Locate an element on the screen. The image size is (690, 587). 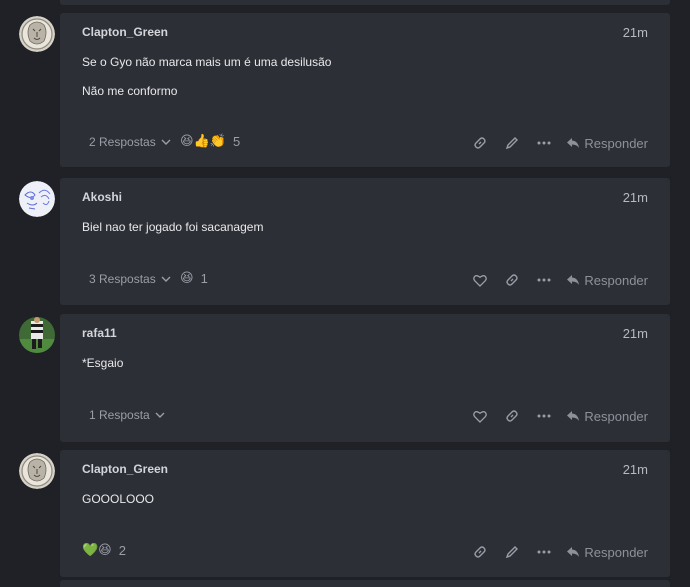
sketch-avatar-icon is located at coordinates (37, 199).